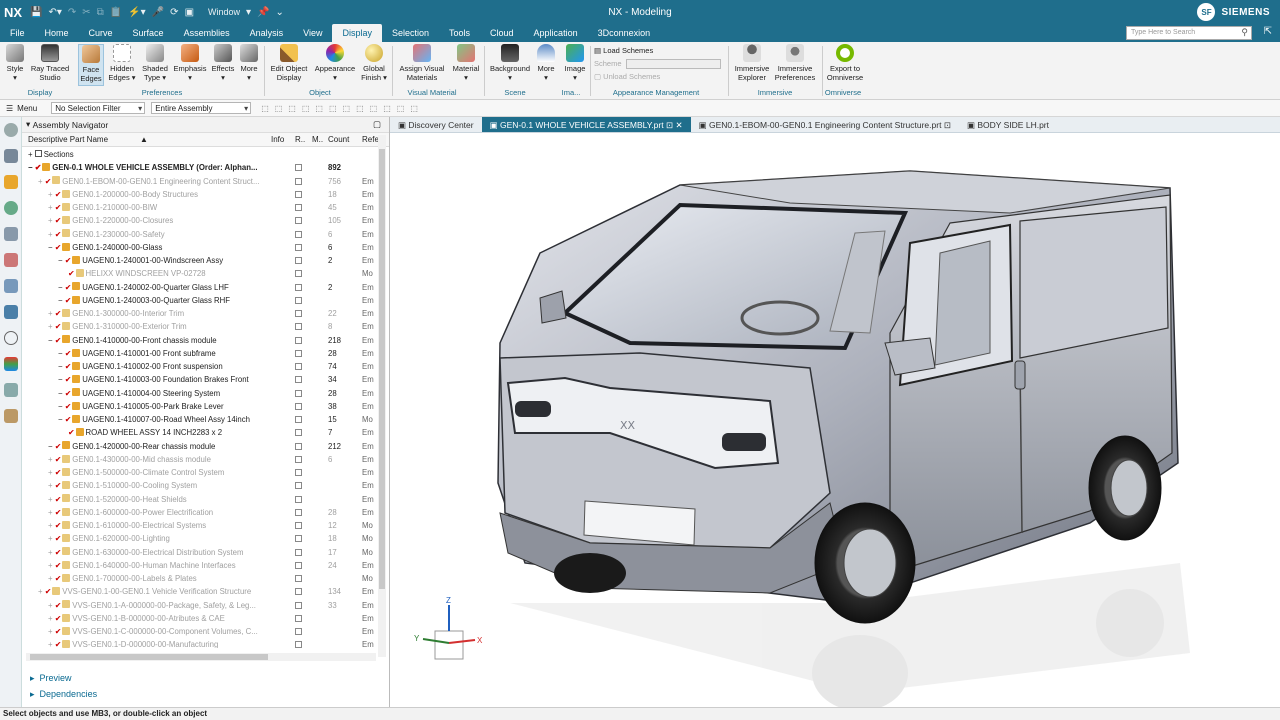 This screenshot has height=720, width=1280. What do you see at coordinates (342, 108) in the screenshot?
I see `selection-tools-icon: ⬚⬚⬚⬚⬚⬚⬚⬚⬚⬚⬚⬚` at bounding box center [342, 108].